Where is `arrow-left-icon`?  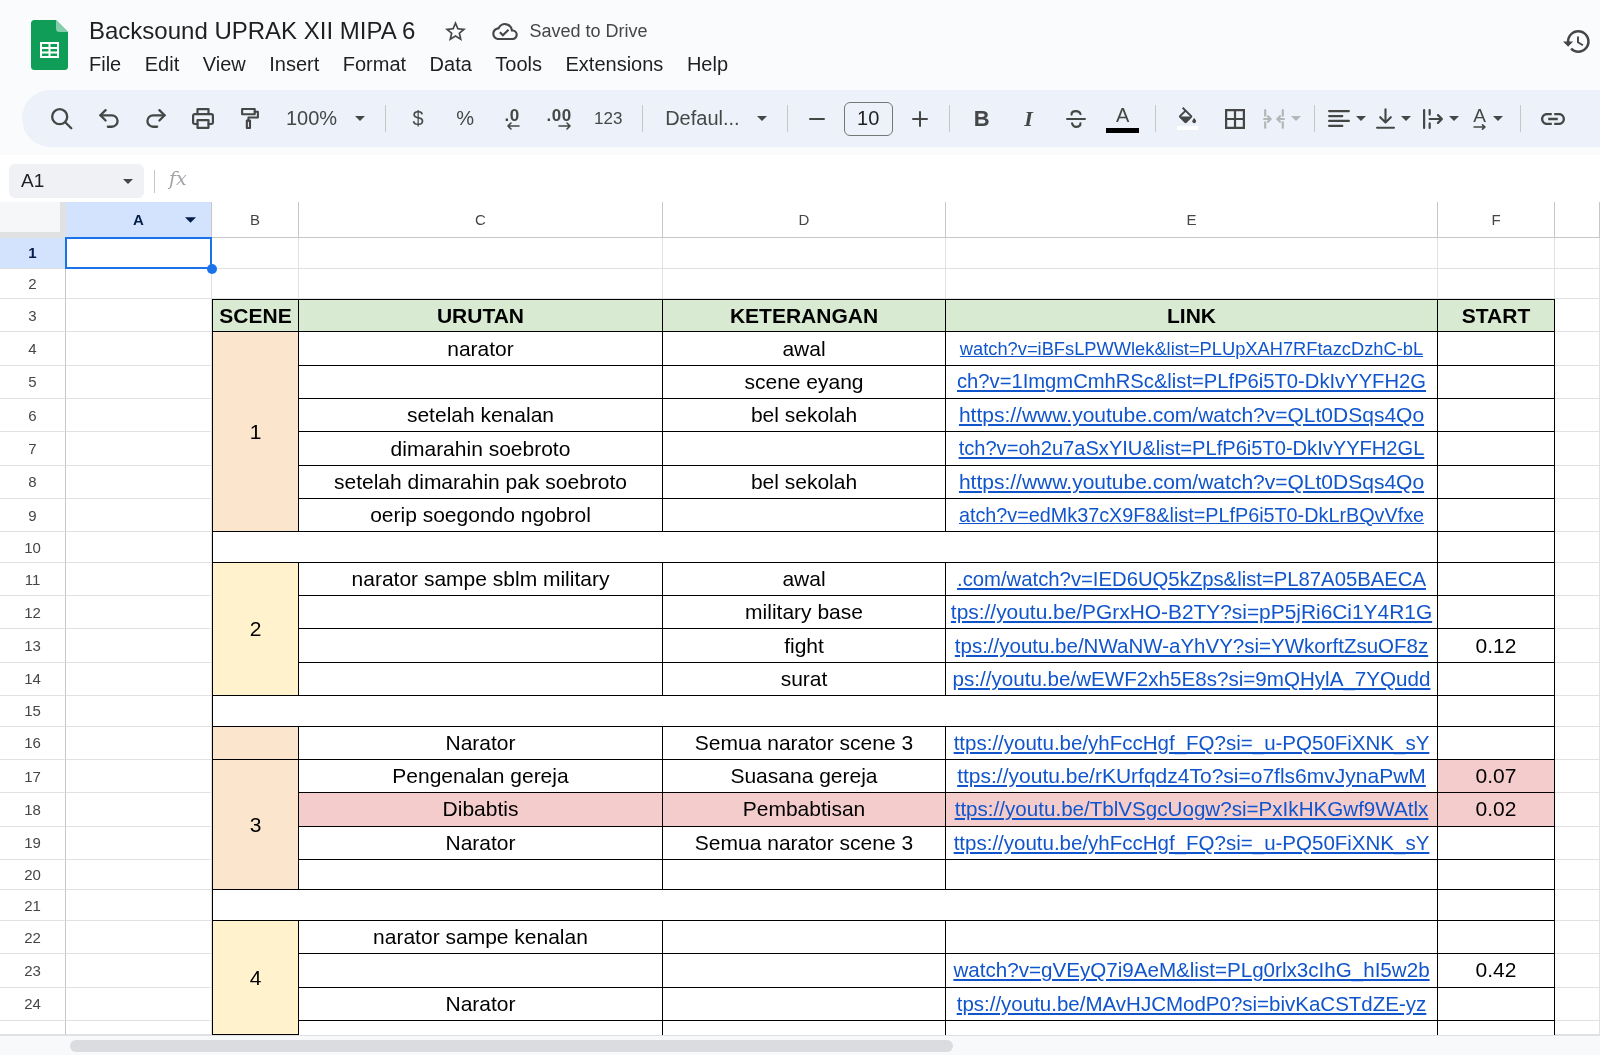 arrow-left-icon is located at coordinates (512, 126).